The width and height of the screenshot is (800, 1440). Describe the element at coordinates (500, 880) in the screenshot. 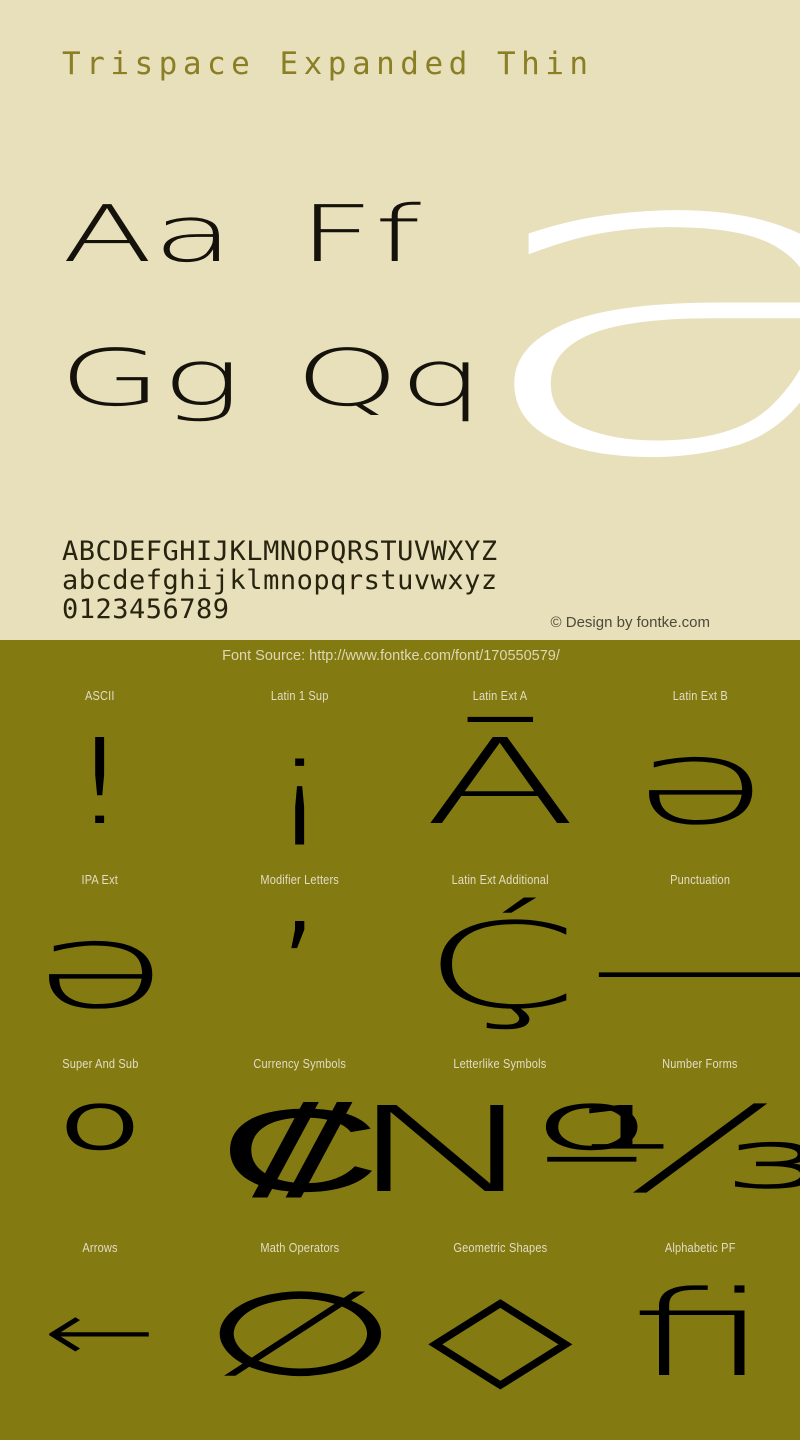

I see `unicode-block-label: Latin Ext Additional` at that location.